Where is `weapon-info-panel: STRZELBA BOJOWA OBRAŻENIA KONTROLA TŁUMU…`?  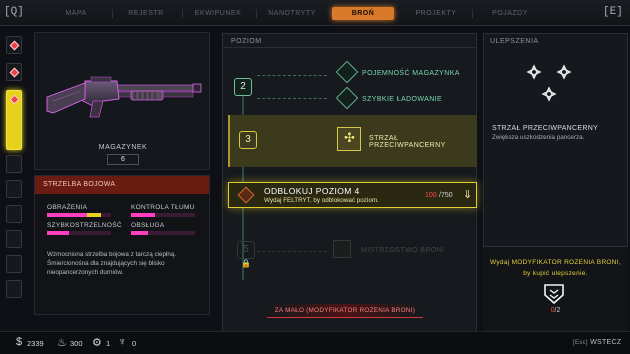
weapon-info-panel: STRZELBA BOJOWA OBRAŻENIA KONTROLA TŁUMU… is located at coordinates (122, 245).